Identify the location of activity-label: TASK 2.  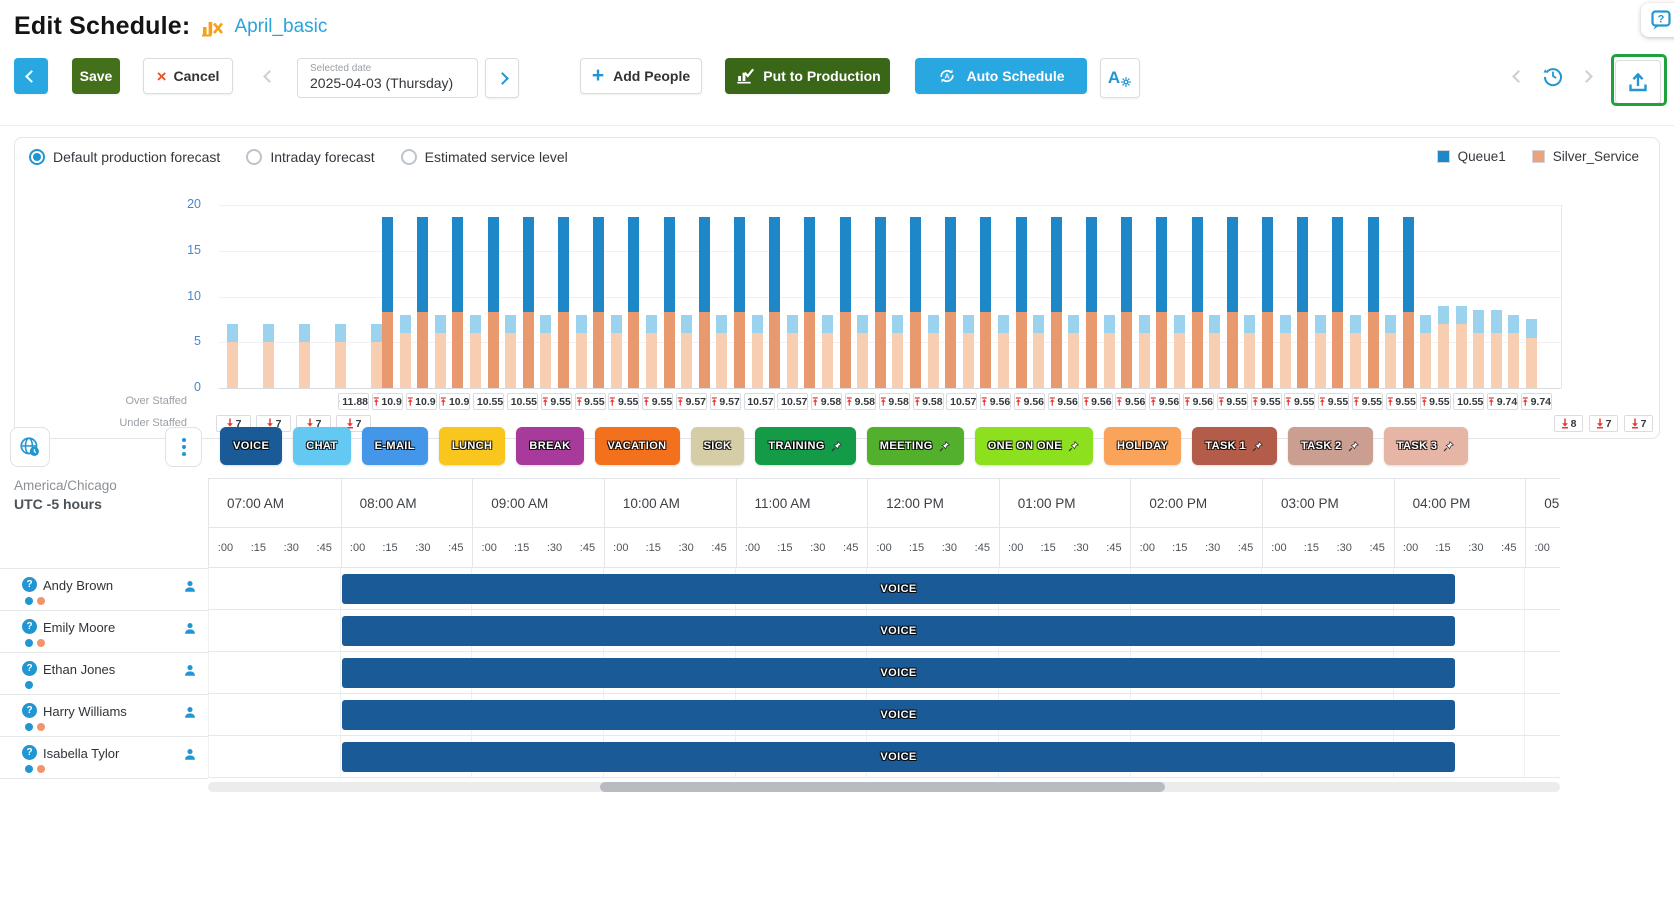
(1321, 446).